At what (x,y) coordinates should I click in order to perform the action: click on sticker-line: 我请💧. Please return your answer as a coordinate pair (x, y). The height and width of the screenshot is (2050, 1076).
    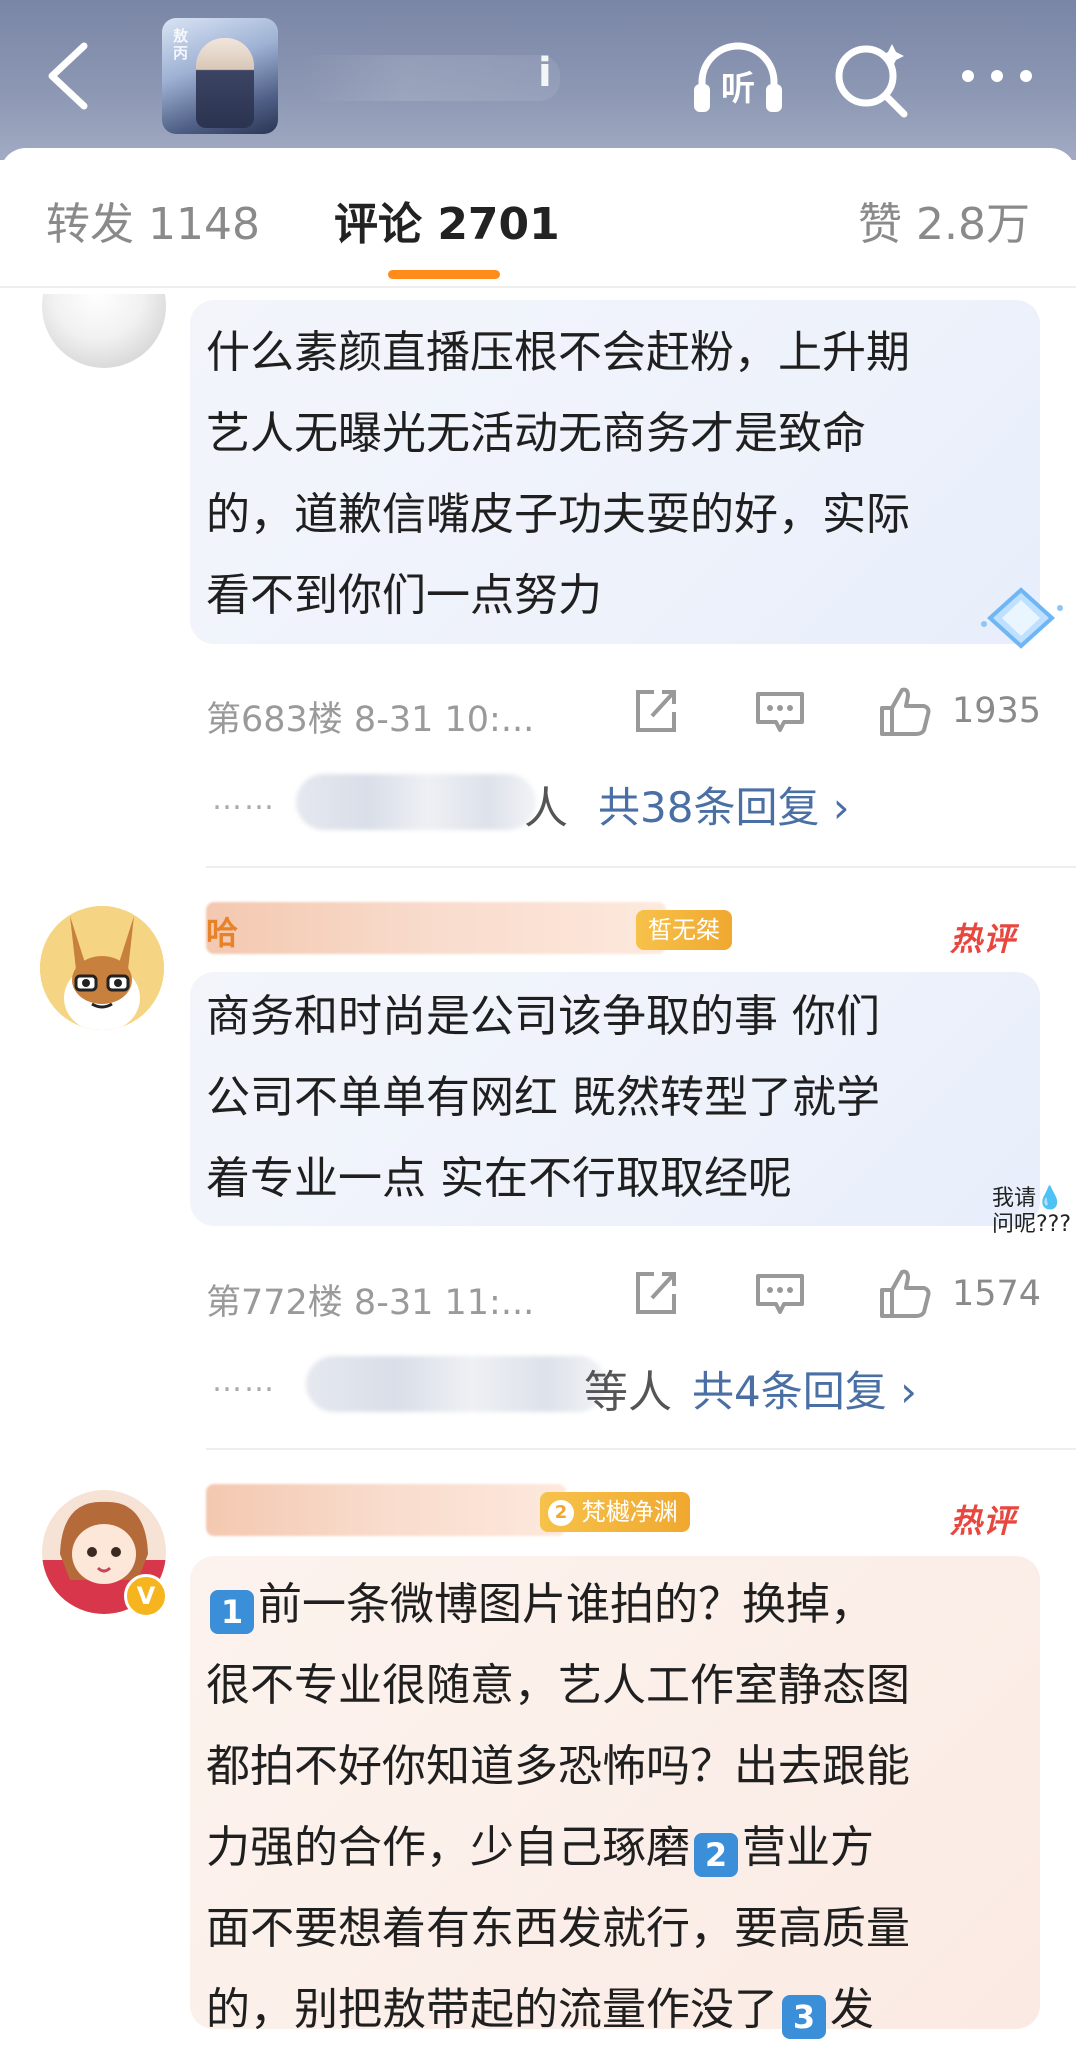
    Looking at the image, I should click on (1028, 1198).